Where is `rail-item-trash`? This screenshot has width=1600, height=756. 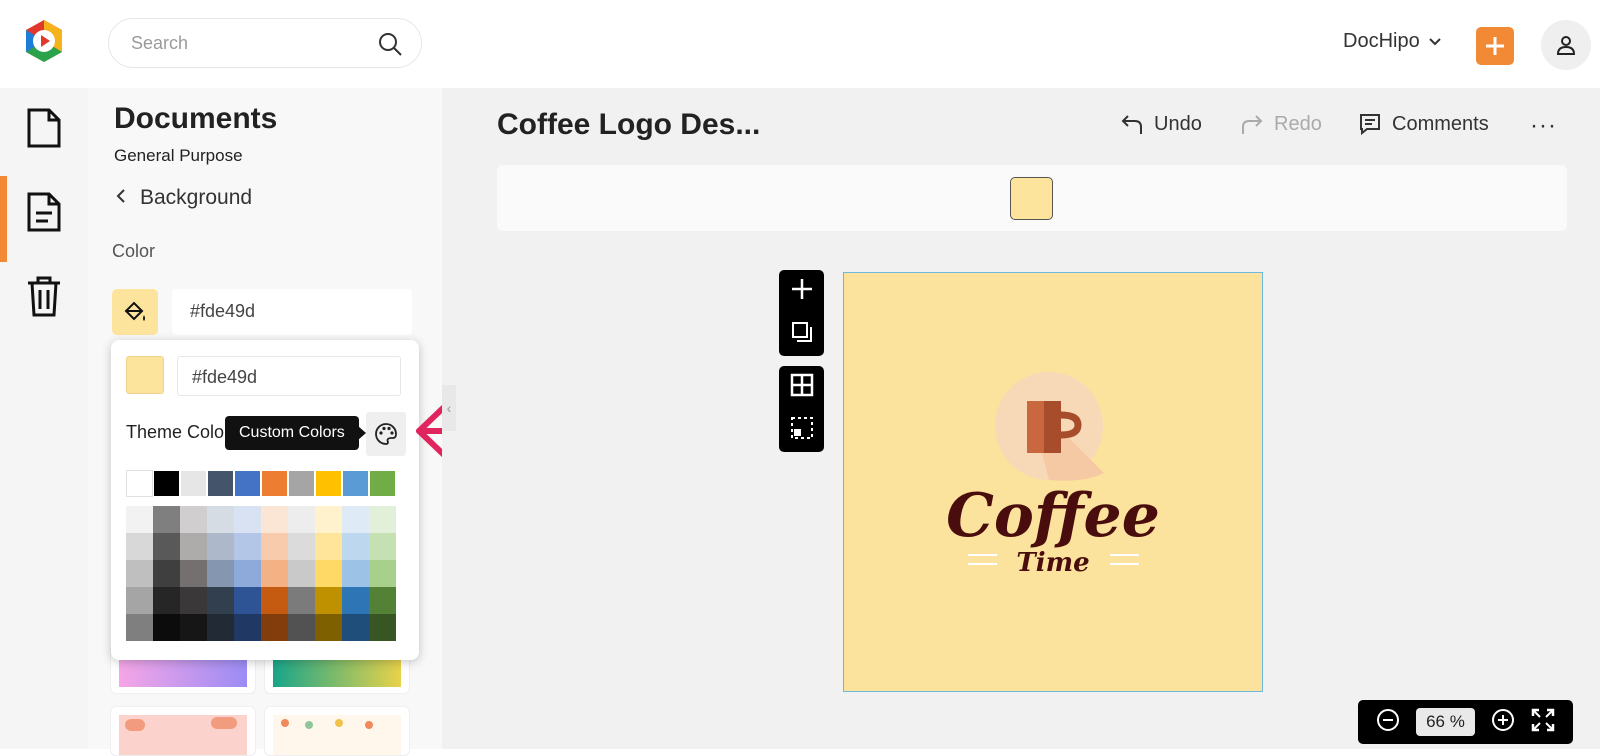
rail-item-trash is located at coordinates (44, 296).